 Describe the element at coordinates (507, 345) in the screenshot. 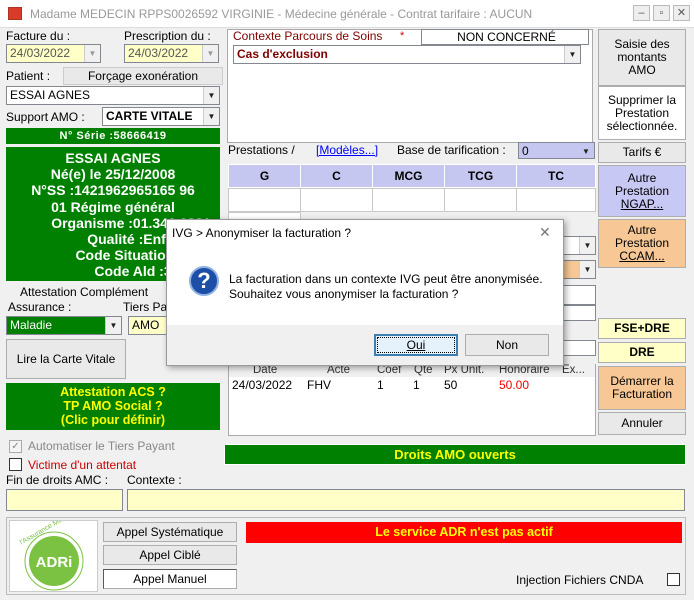

I see `non-button: Non` at that location.